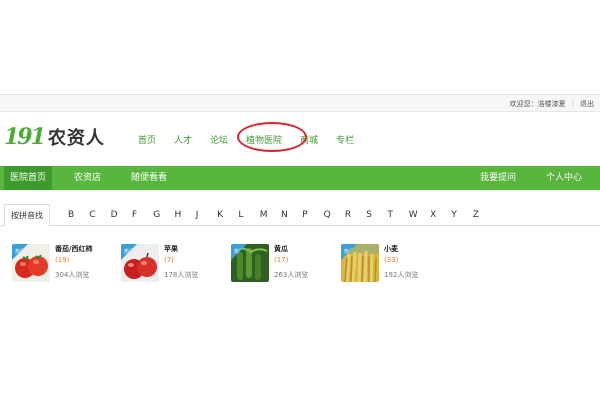 The image size is (600, 400). What do you see at coordinates (240, 215) in the screenshot?
I see `letter-l: L` at bounding box center [240, 215].